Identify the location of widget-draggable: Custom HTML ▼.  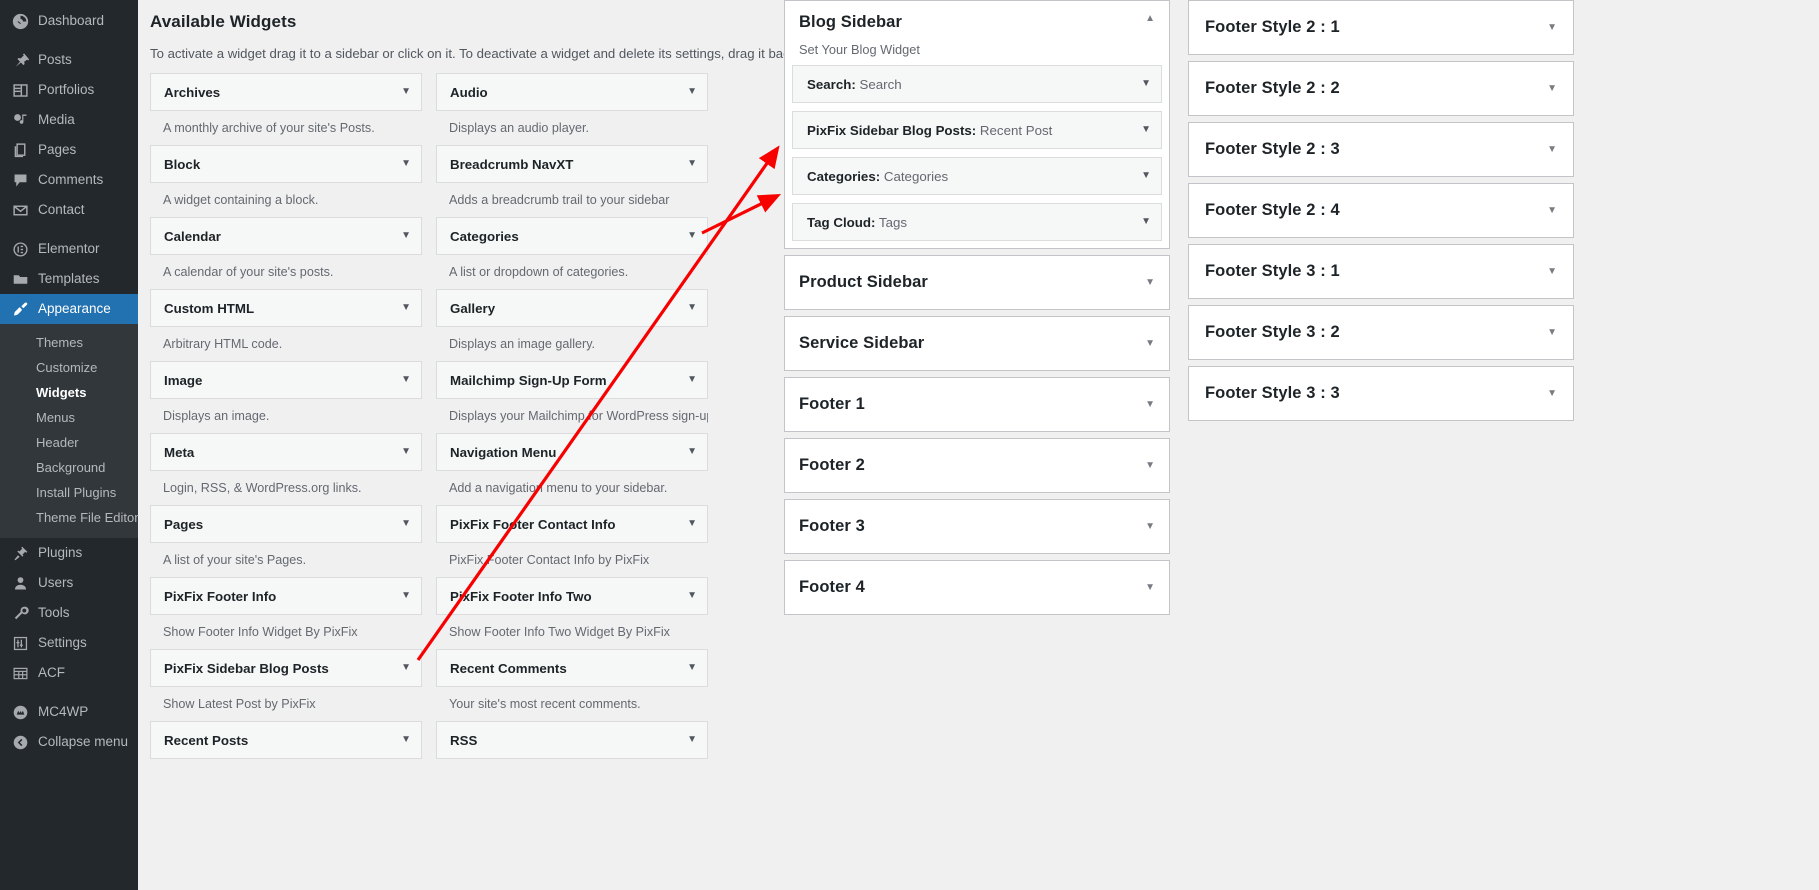
(286, 308).